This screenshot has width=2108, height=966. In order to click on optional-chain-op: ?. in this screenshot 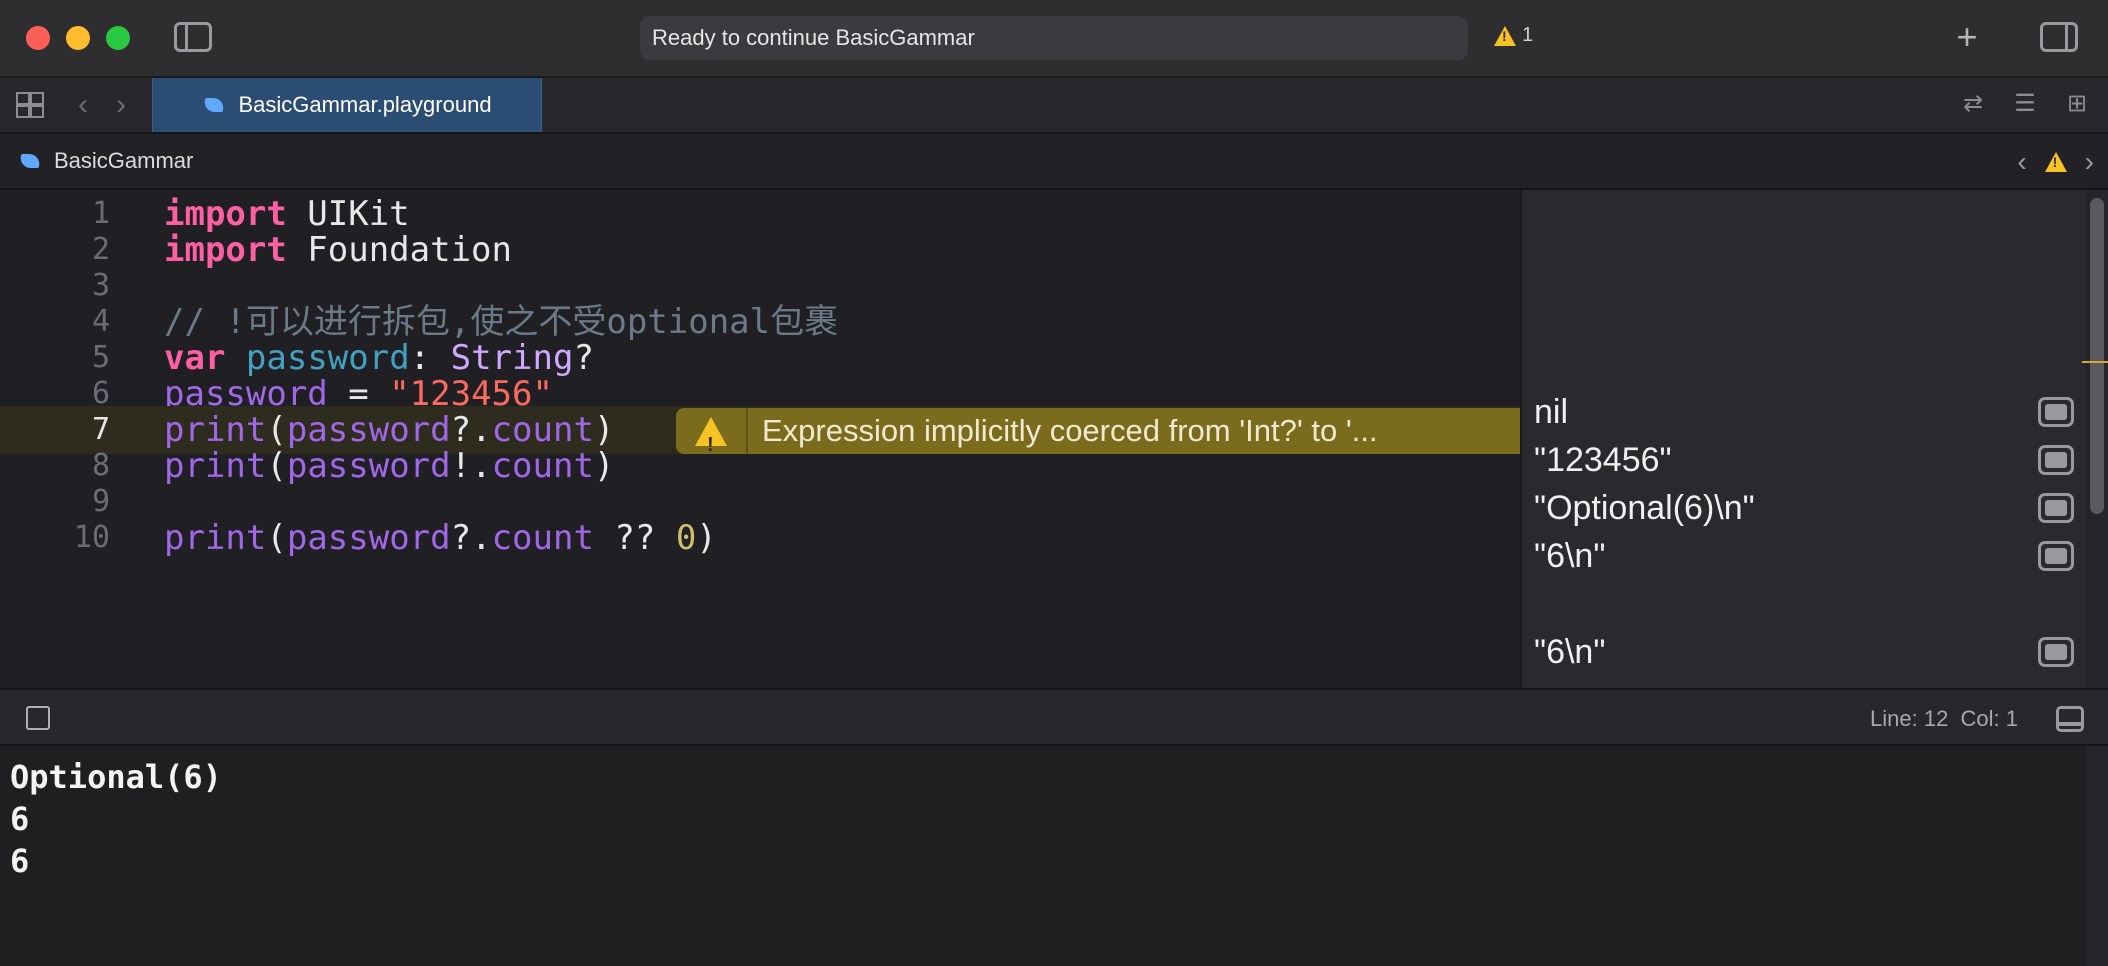, I will do `click(471, 538)`.